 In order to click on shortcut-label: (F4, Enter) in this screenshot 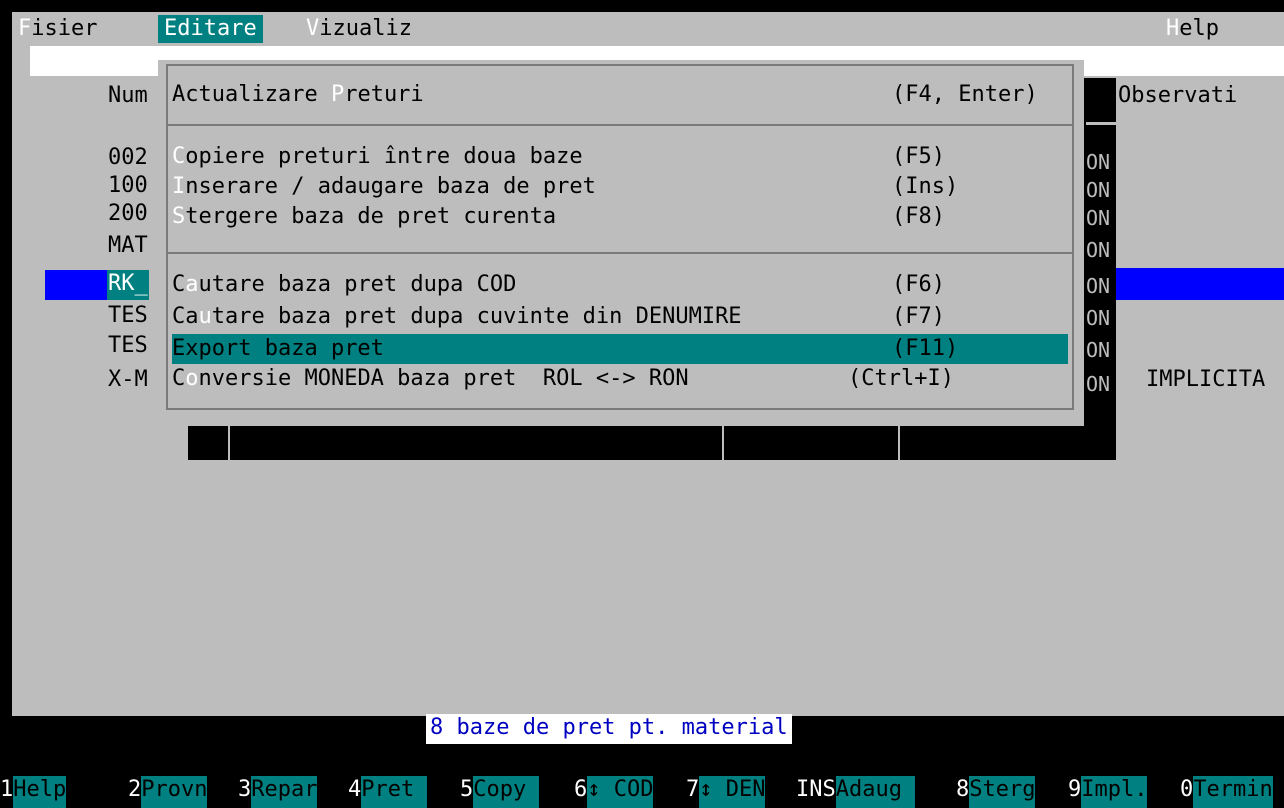, I will do `click(965, 94)`.